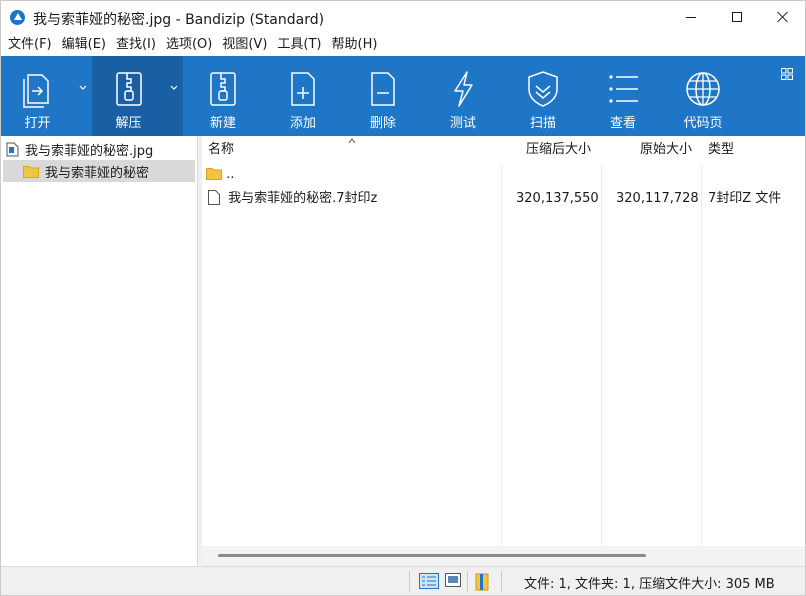  What do you see at coordinates (703, 89) in the screenshot?
I see `globe-icon` at bounding box center [703, 89].